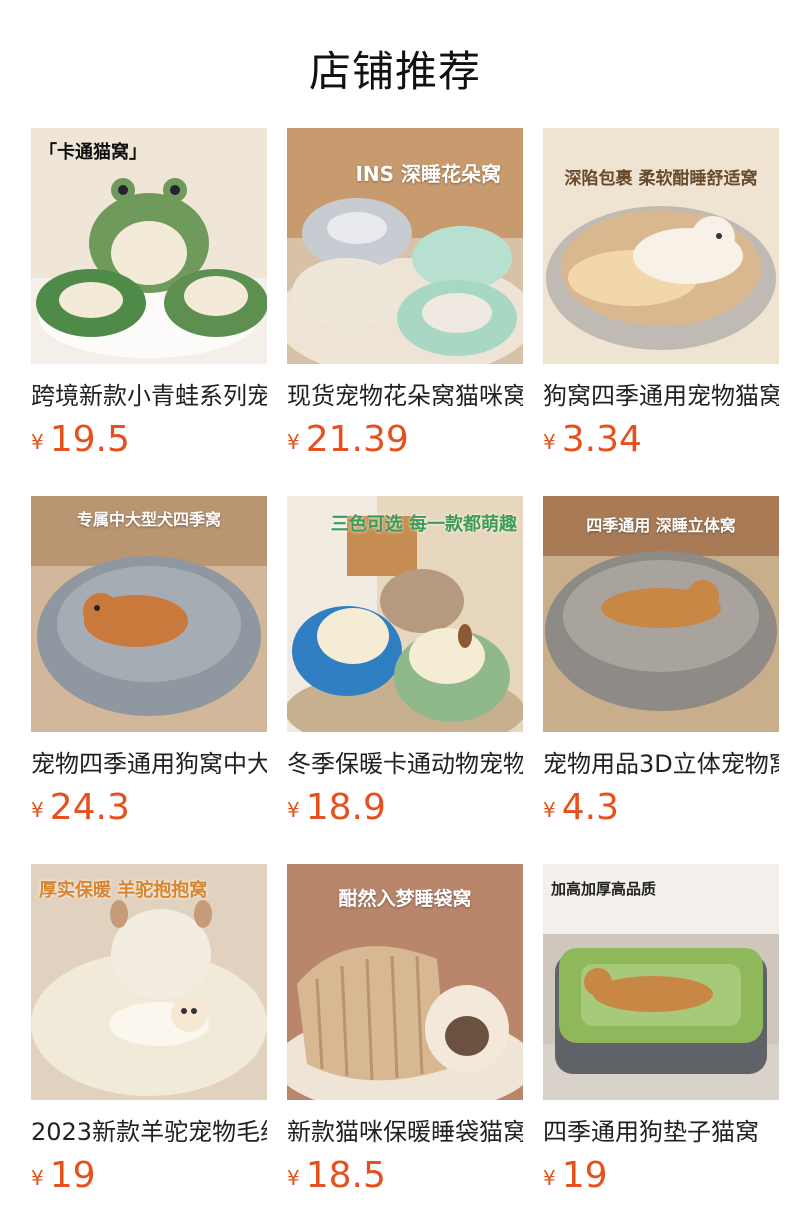 This screenshot has height=1232, width=790. What do you see at coordinates (405, 614) in the screenshot?
I see `product-image: 三色可选 每一款都萌趣` at bounding box center [405, 614].